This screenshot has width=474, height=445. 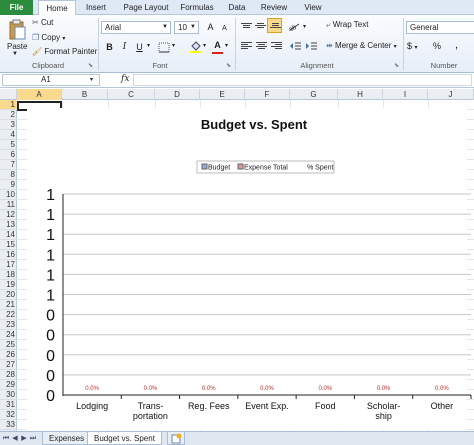 What do you see at coordinates (267, 94) in the screenshot?
I see `column-header: F` at bounding box center [267, 94].